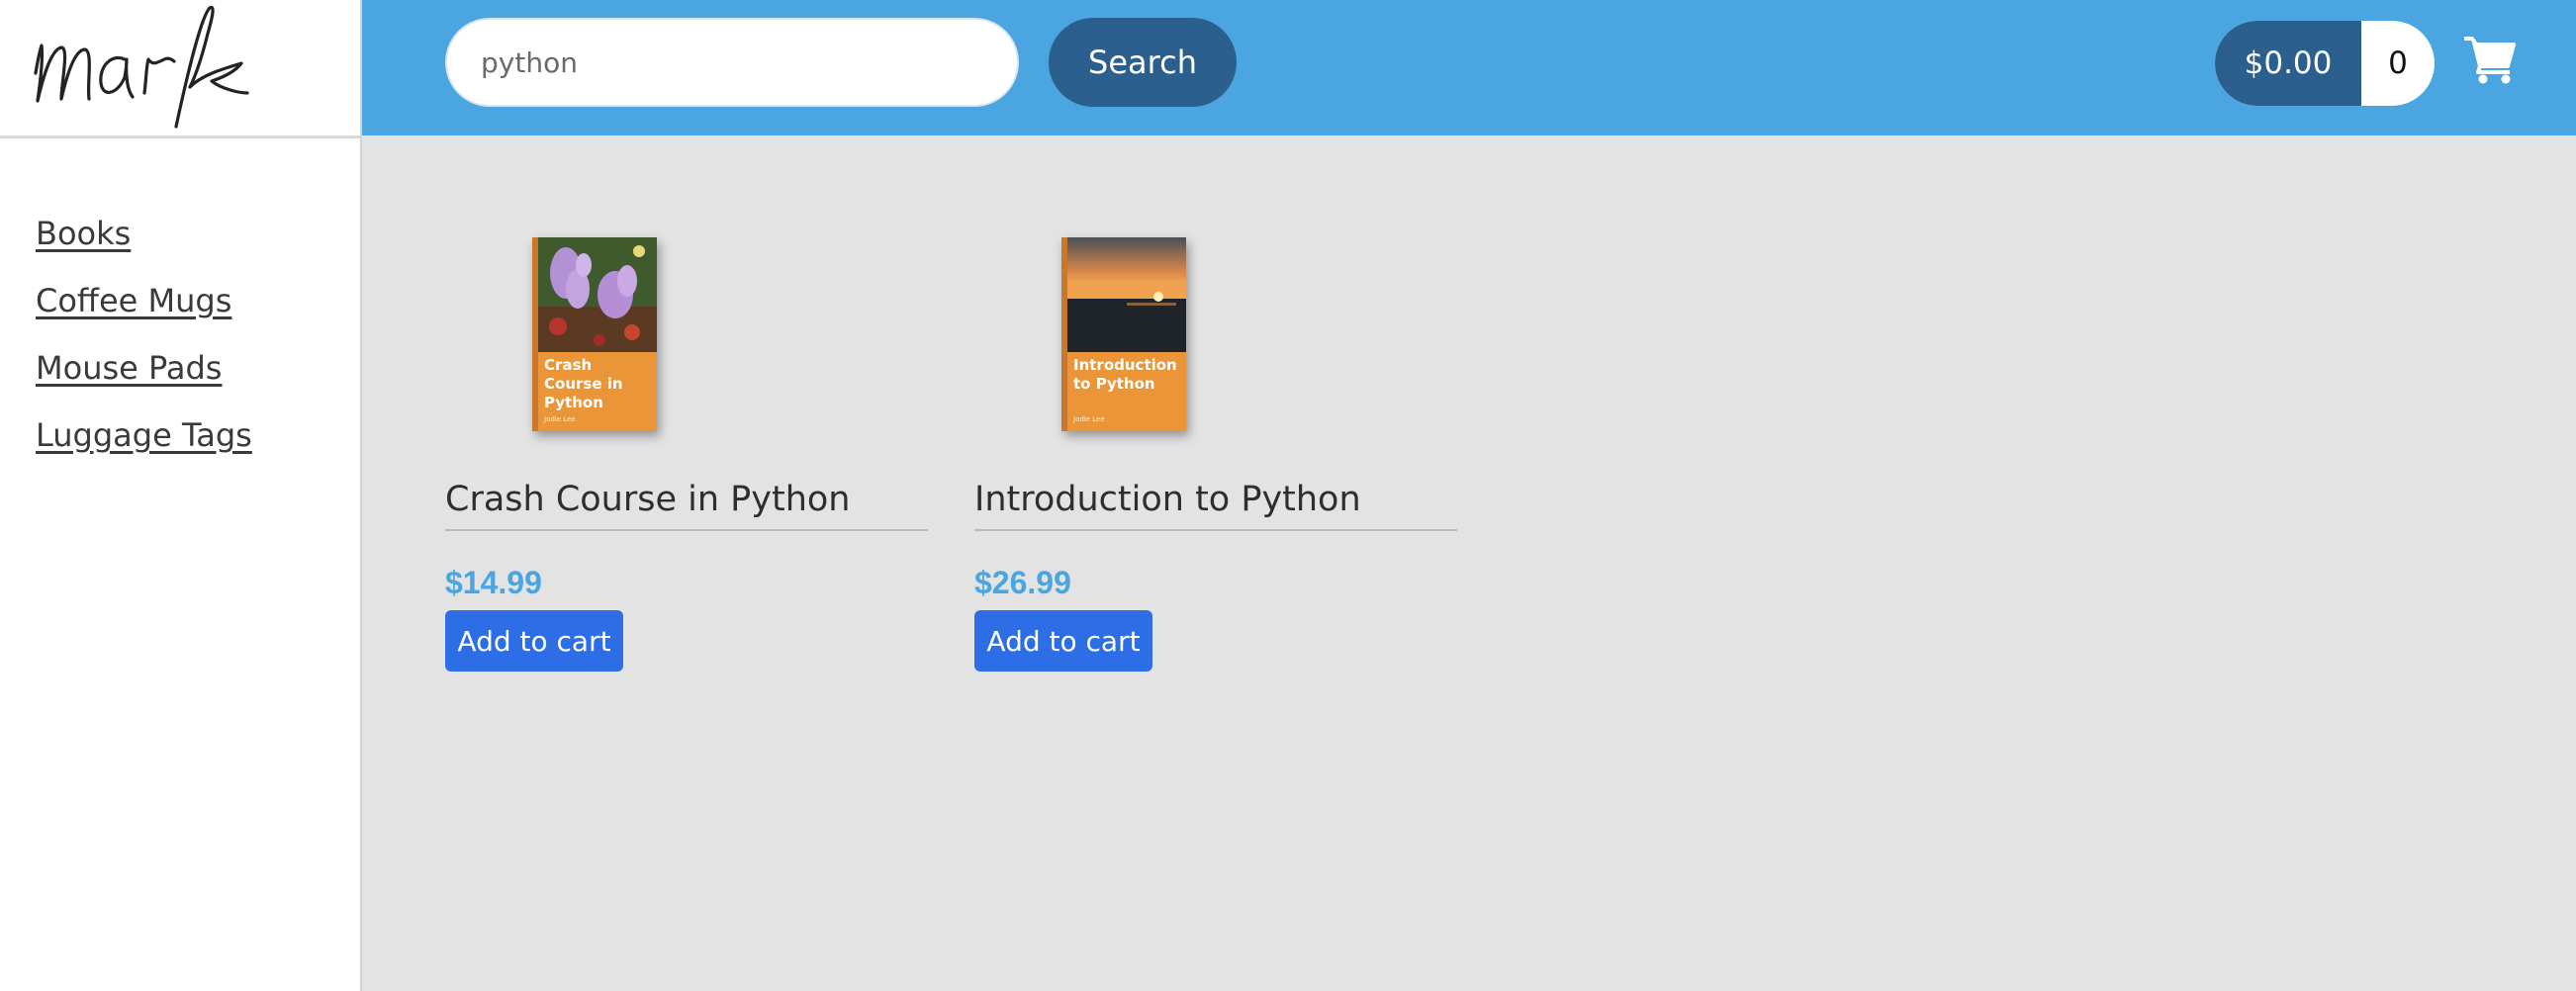 The height and width of the screenshot is (991, 2576). I want to click on shopping-cart-icon, so click(2490, 62).